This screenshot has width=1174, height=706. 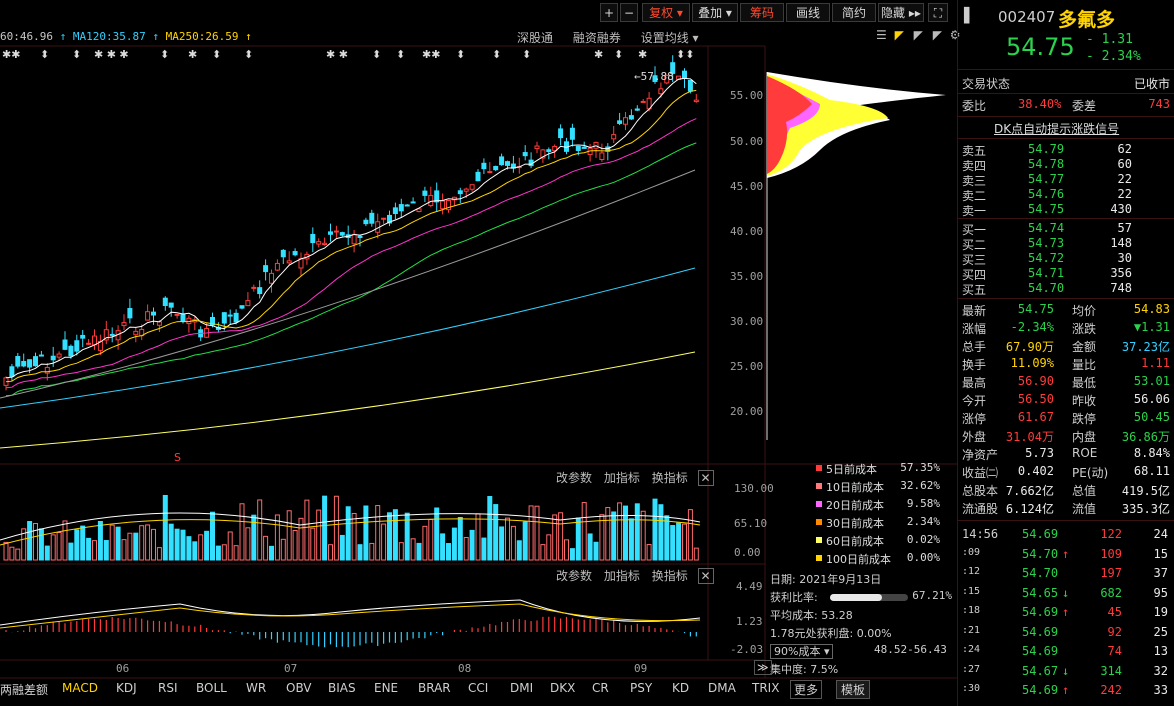 I want to click on stat-row: 收益㈡ 0.402 PE(动) 68.11, so click(x=1066, y=472).